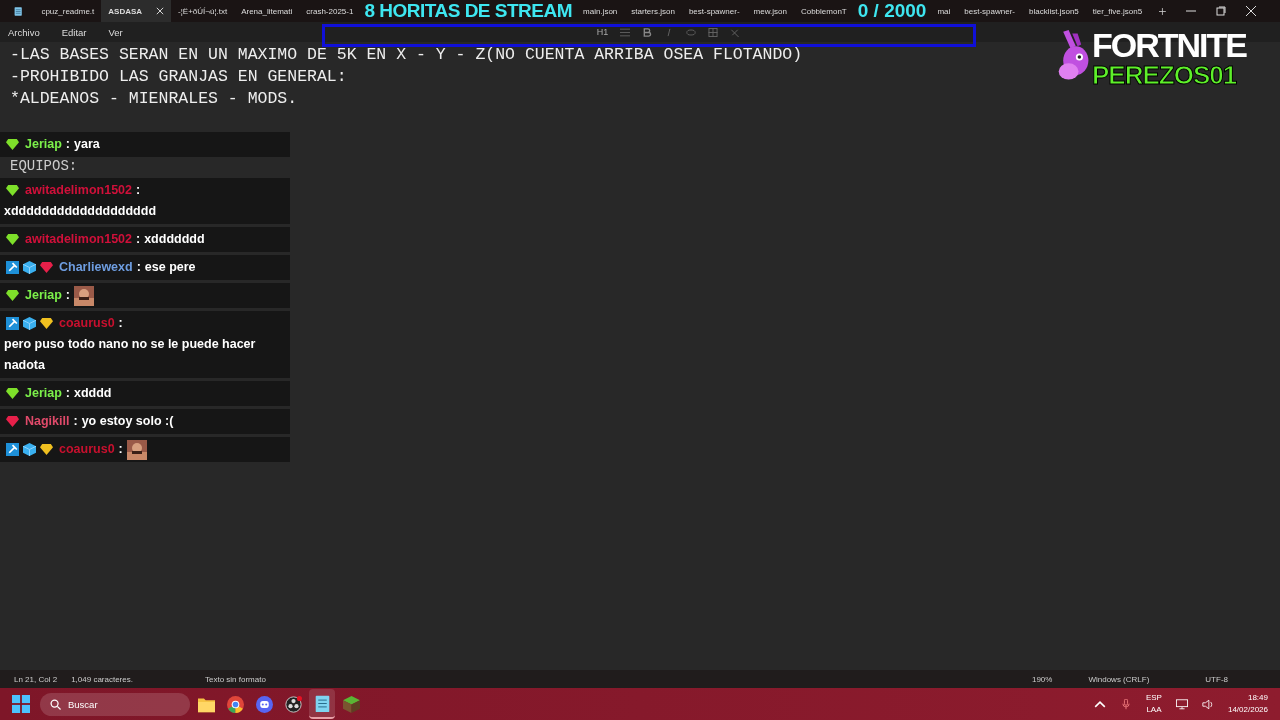 Image resolution: width=1280 pixels, height=720 pixels. I want to click on menu-item: Archivo, so click(24, 32).